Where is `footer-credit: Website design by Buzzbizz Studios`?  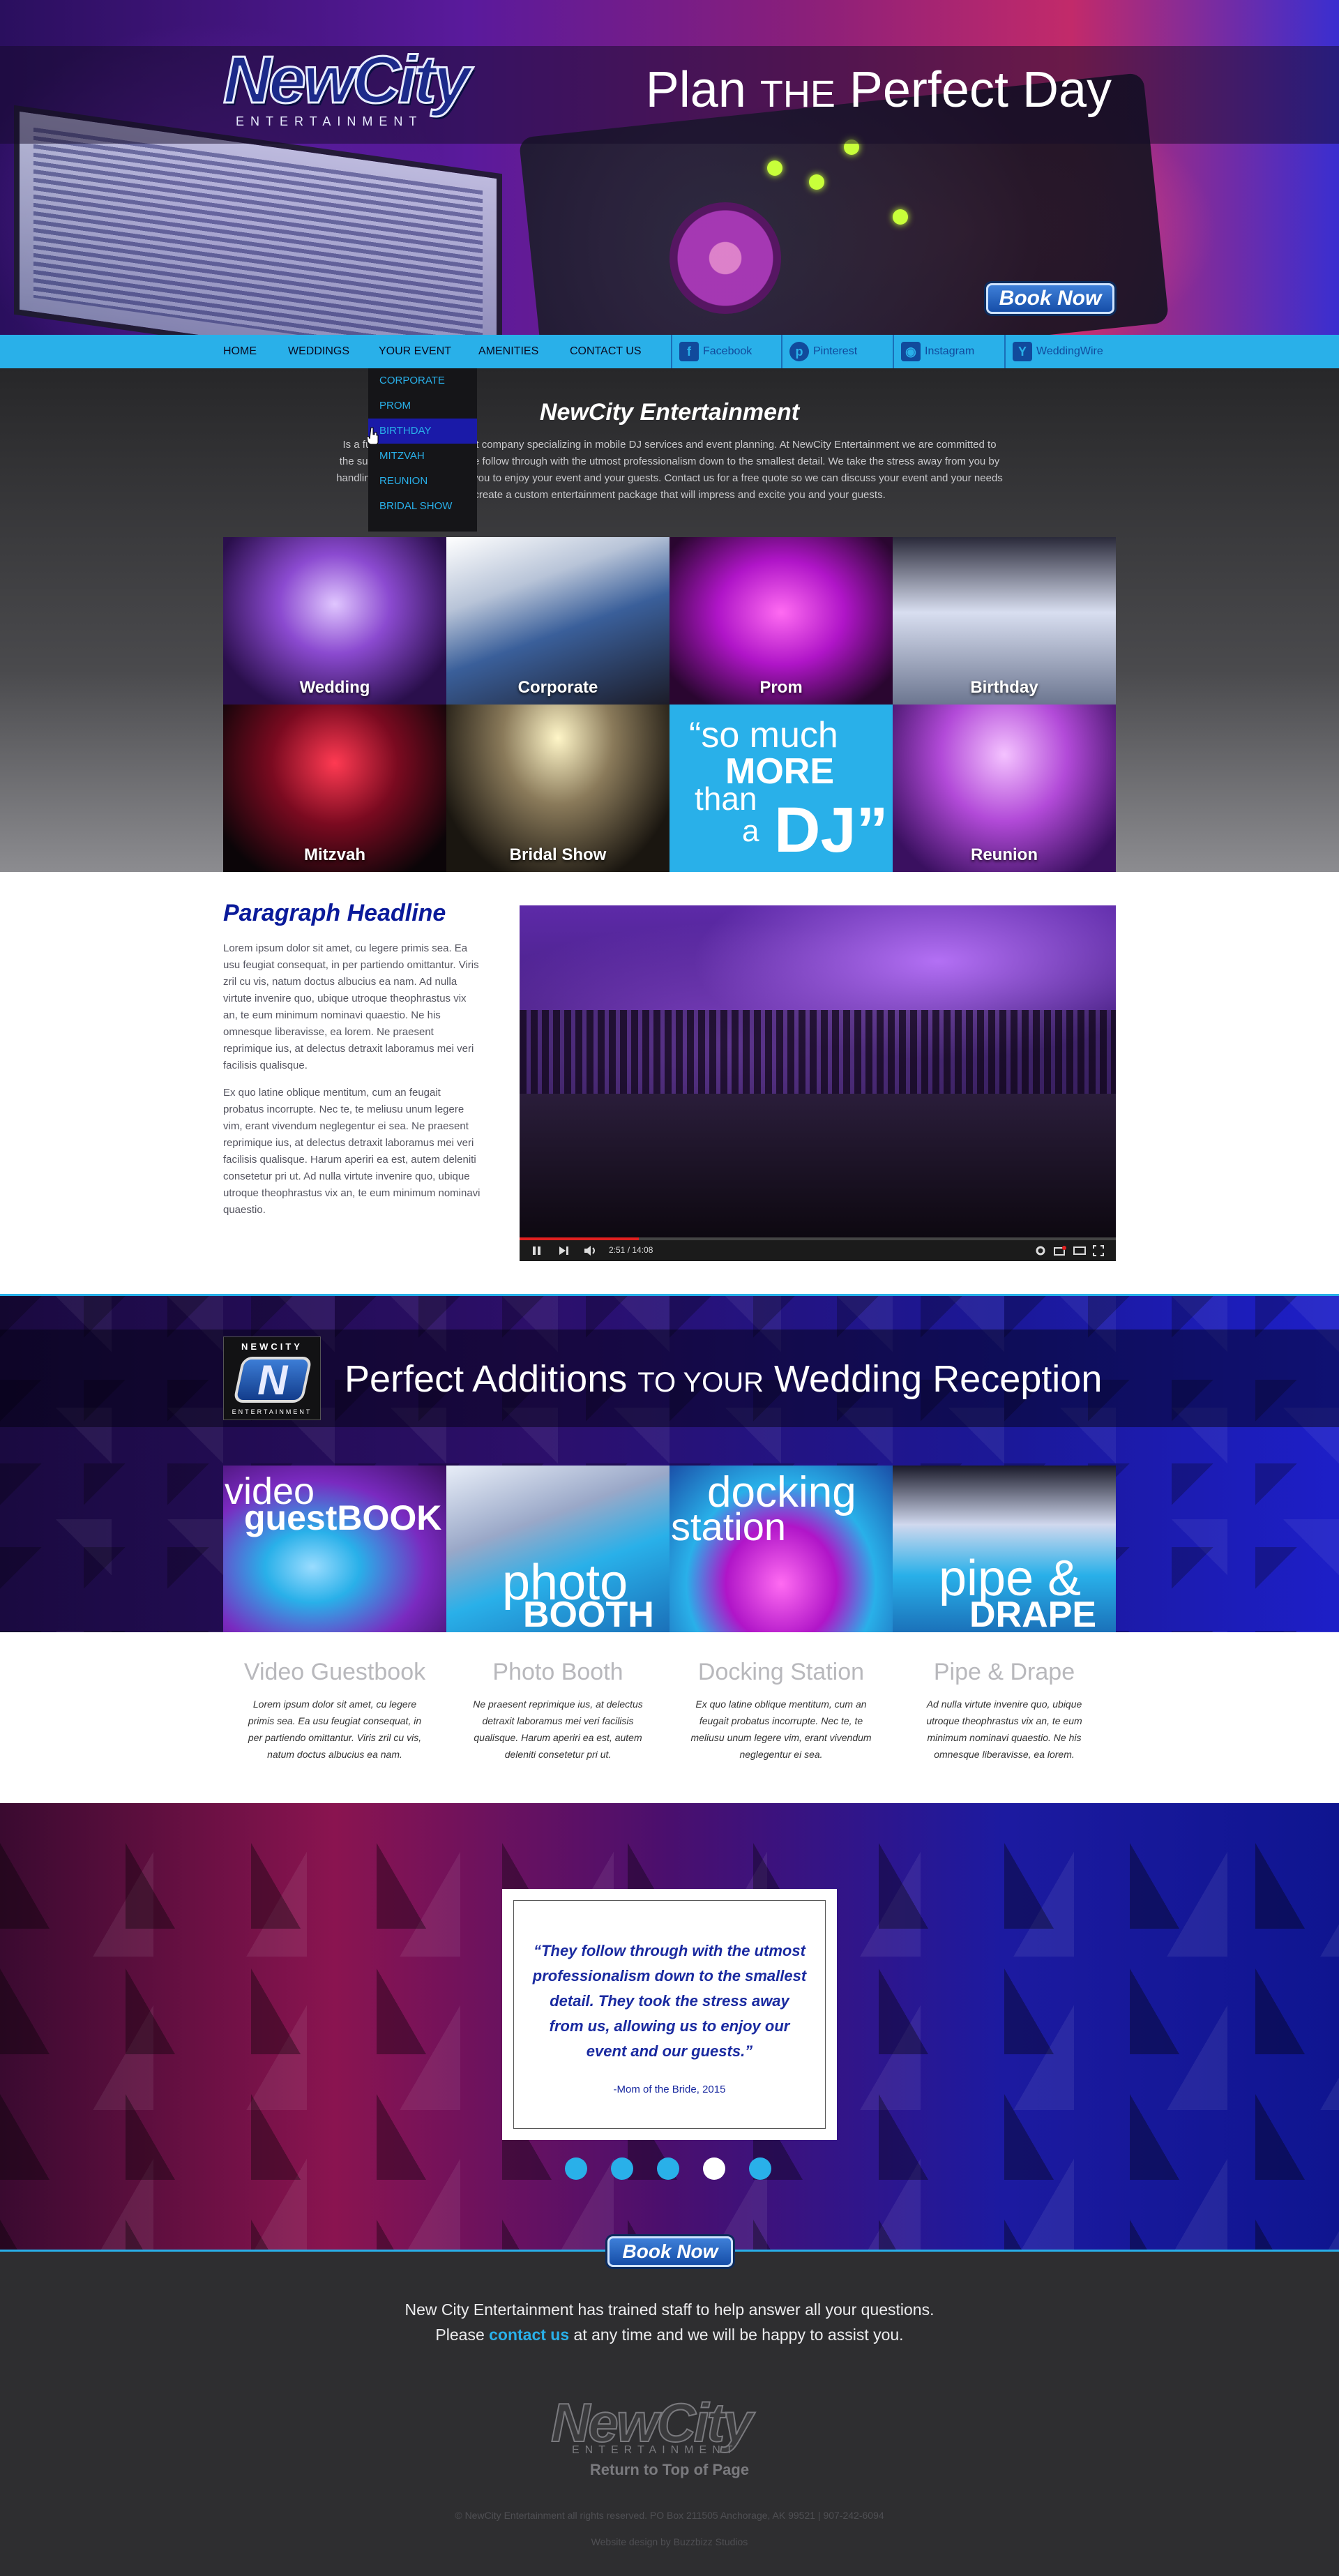 footer-credit: Website design by Buzzbizz Studios is located at coordinates (669, 2541).